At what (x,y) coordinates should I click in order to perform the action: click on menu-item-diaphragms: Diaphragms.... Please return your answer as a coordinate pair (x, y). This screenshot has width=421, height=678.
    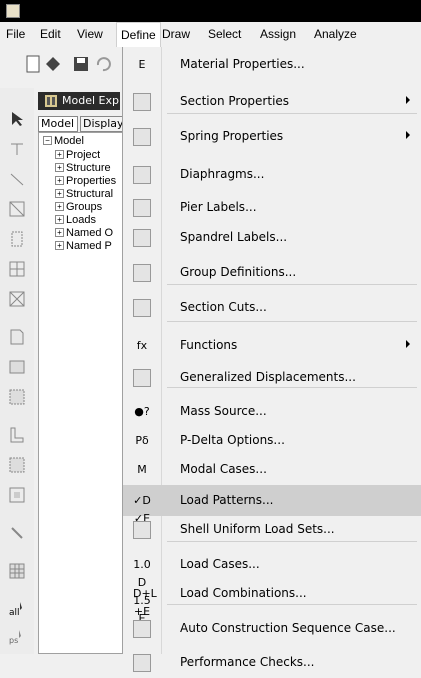
    Looking at the image, I should click on (272, 174).